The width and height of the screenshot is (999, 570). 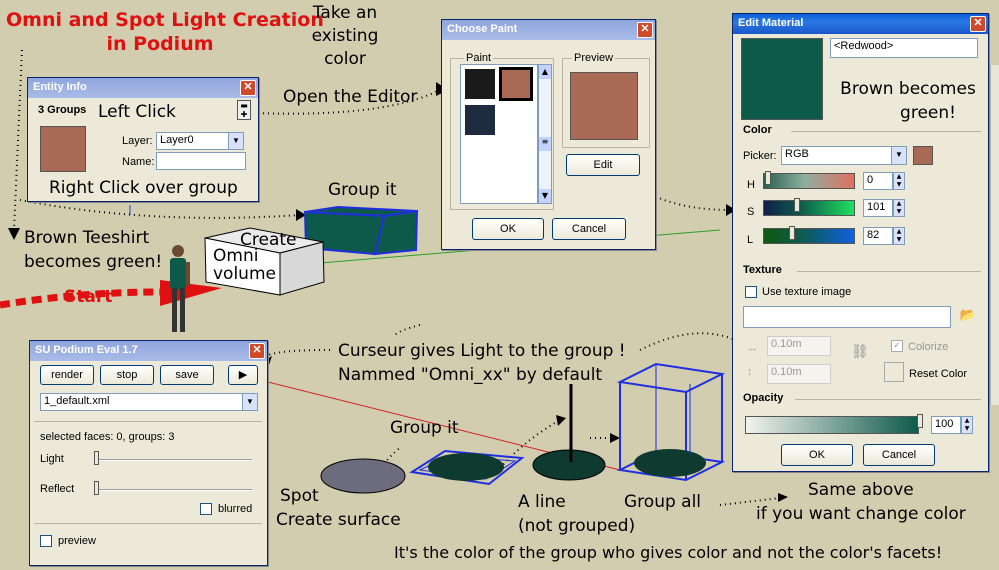 I want to click on material-name-field: <Redwood>, so click(x=904, y=48).